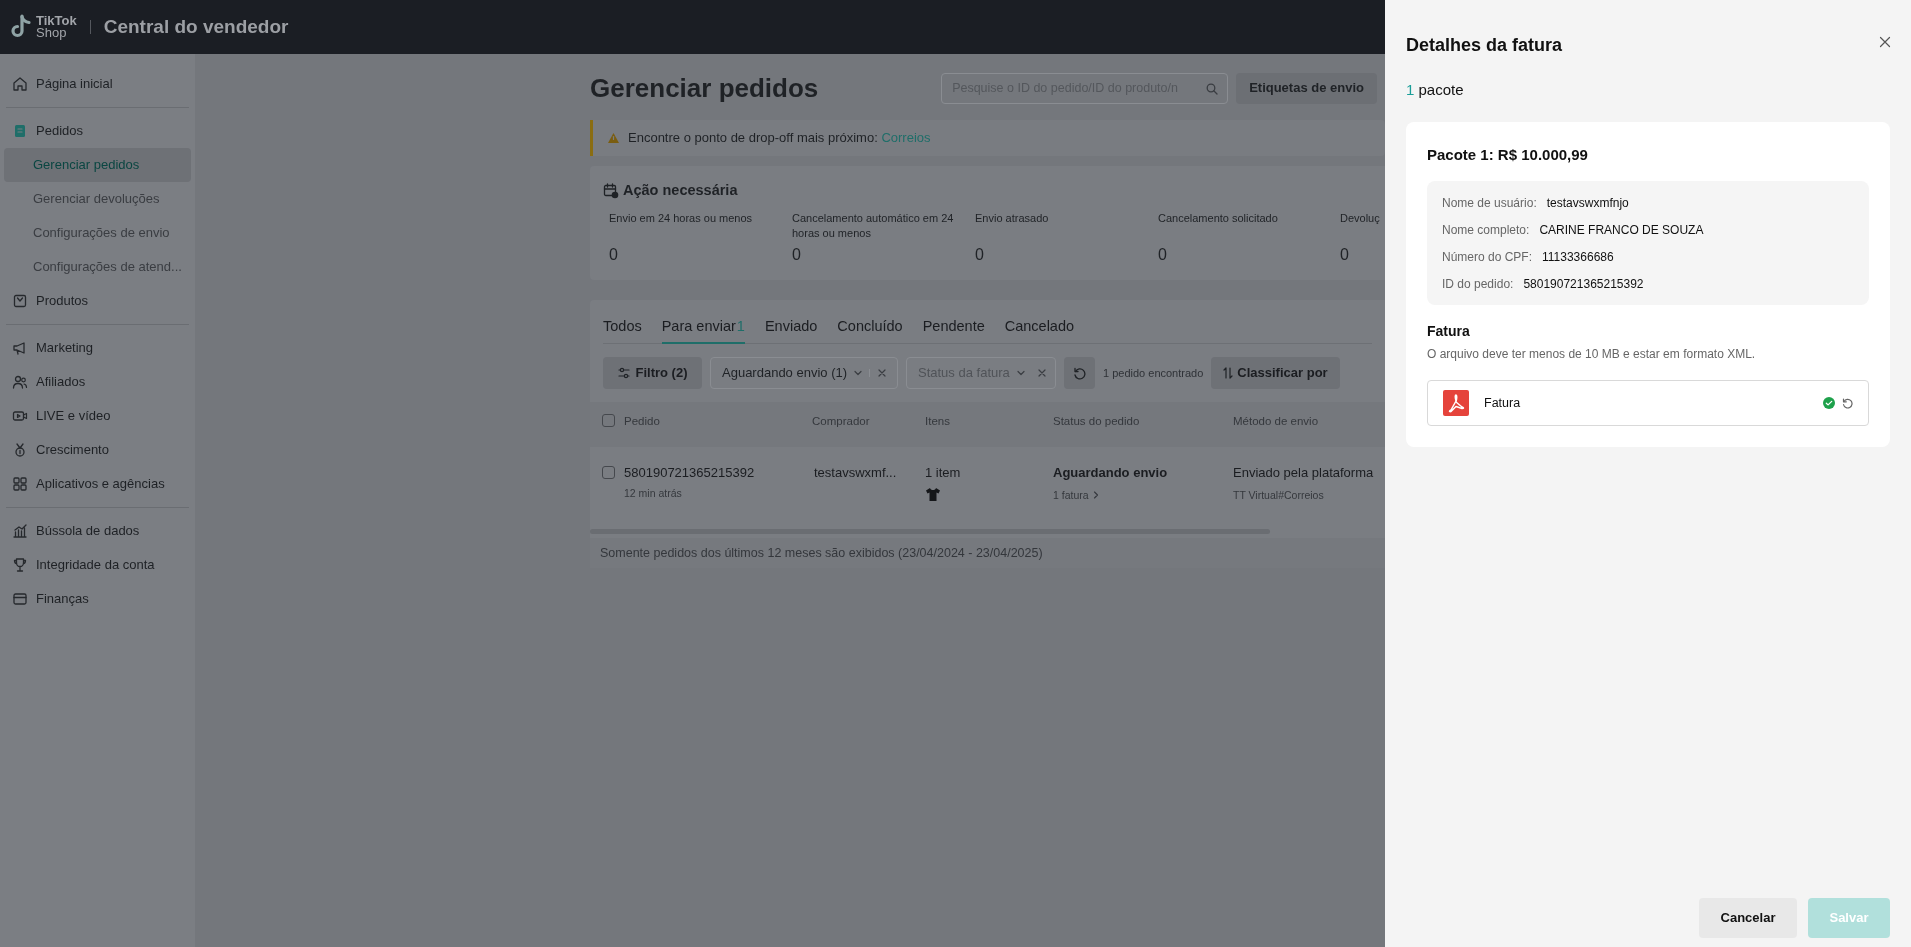 Image resolution: width=1911 pixels, height=947 pixels. I want to click on select-all-checkbox, so click(608, 420).